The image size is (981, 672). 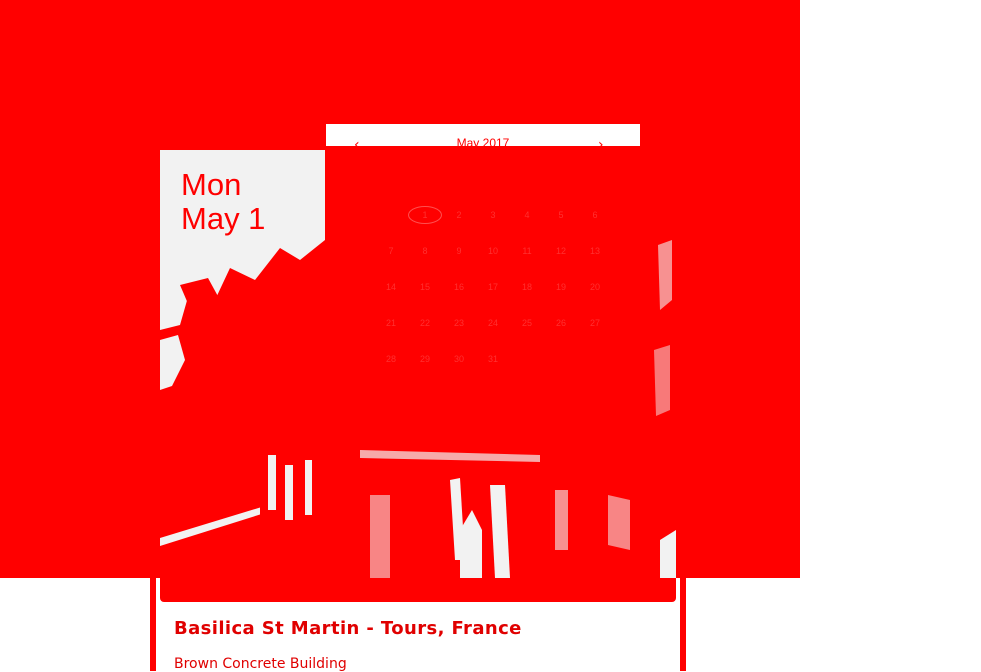 I want to click on calendar-day: 10, so click(x=493, y=251).